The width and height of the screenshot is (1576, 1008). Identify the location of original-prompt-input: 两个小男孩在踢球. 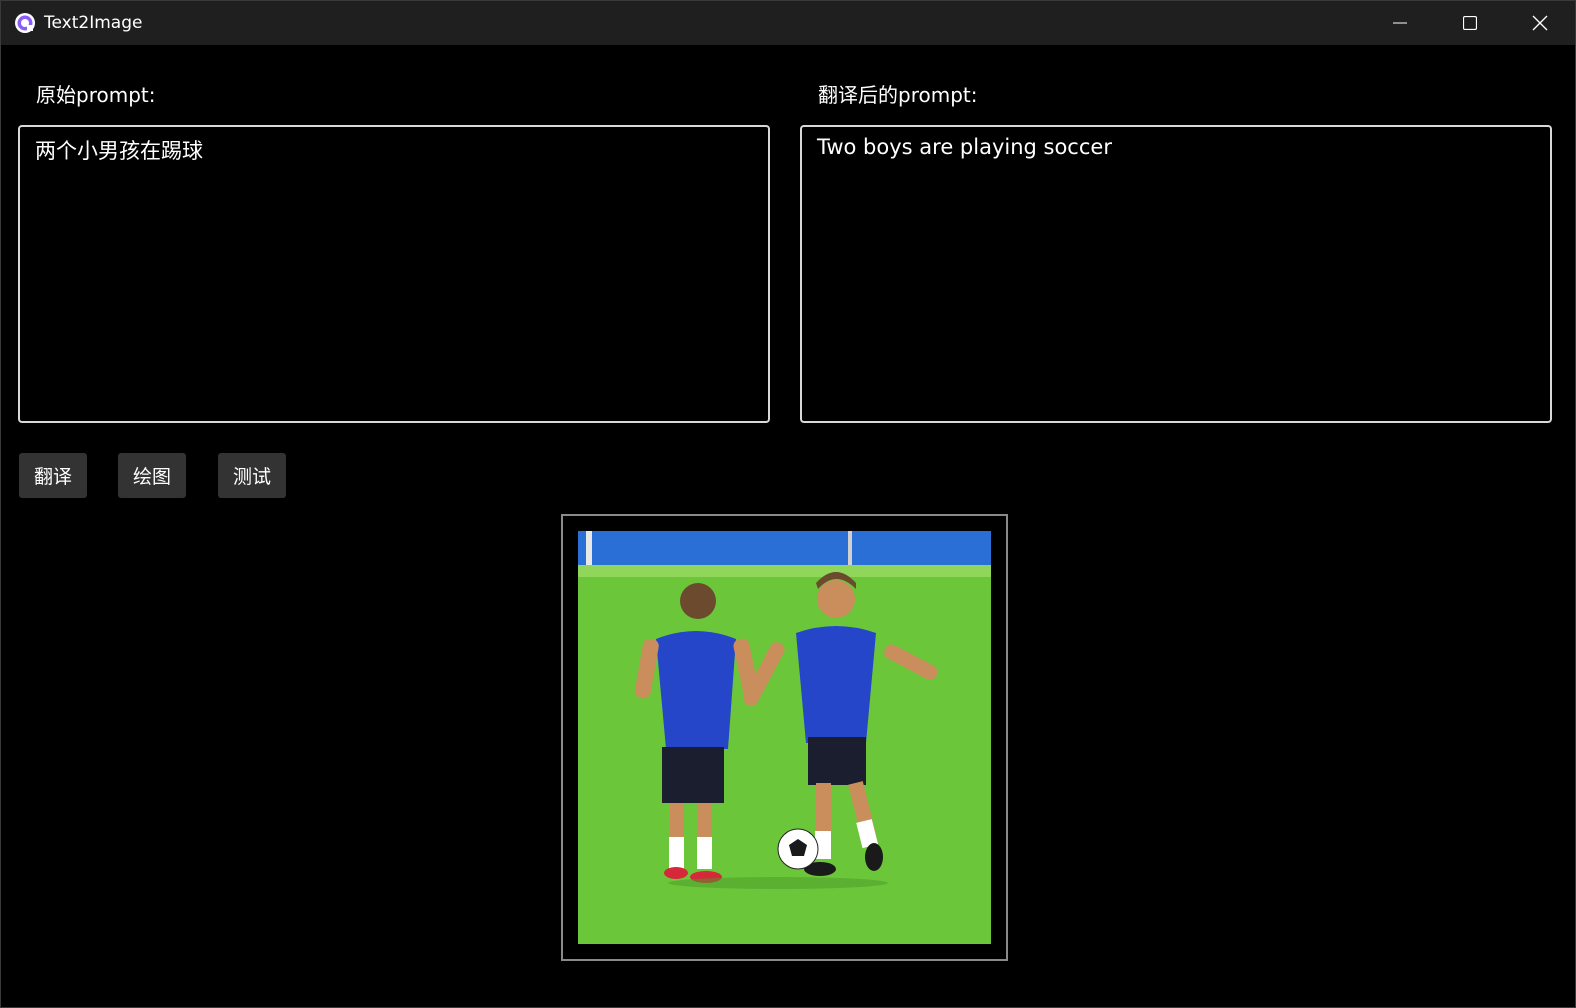
(394, 274).